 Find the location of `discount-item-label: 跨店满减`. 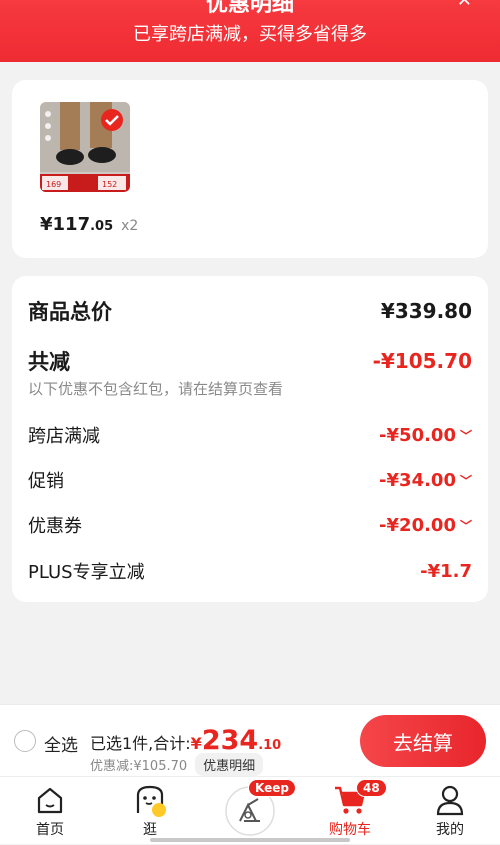

discount-item-label: 跨店满减 is located at coordinates (64, 436).